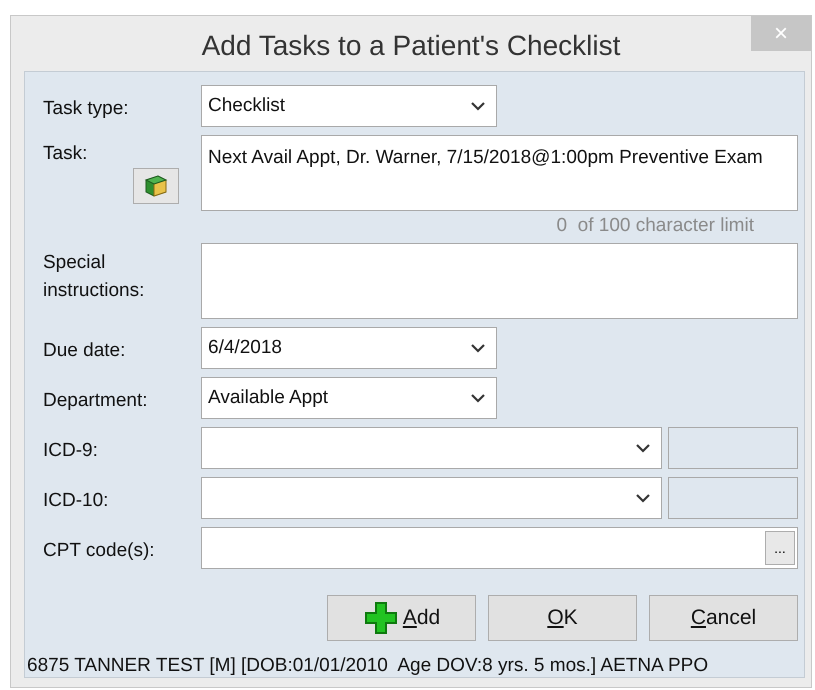  What do you see at coordinates (380, 618) in the screenshot?
I see `plus-icon` at bounding box center [380, 618].